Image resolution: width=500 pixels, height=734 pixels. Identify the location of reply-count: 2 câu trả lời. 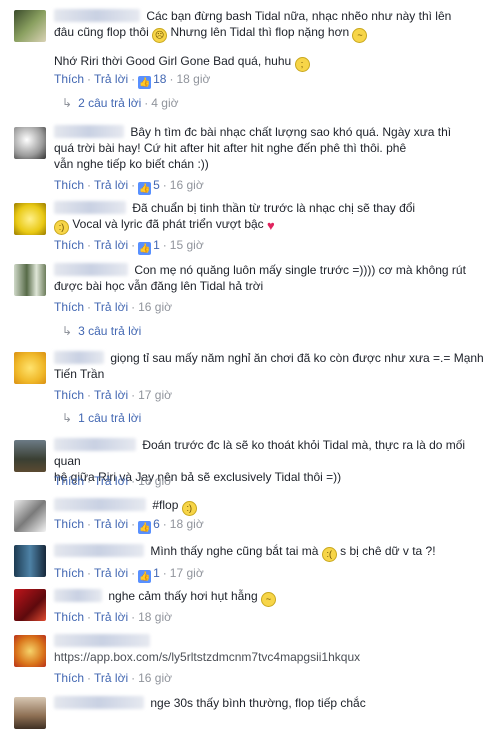
(109, 103).